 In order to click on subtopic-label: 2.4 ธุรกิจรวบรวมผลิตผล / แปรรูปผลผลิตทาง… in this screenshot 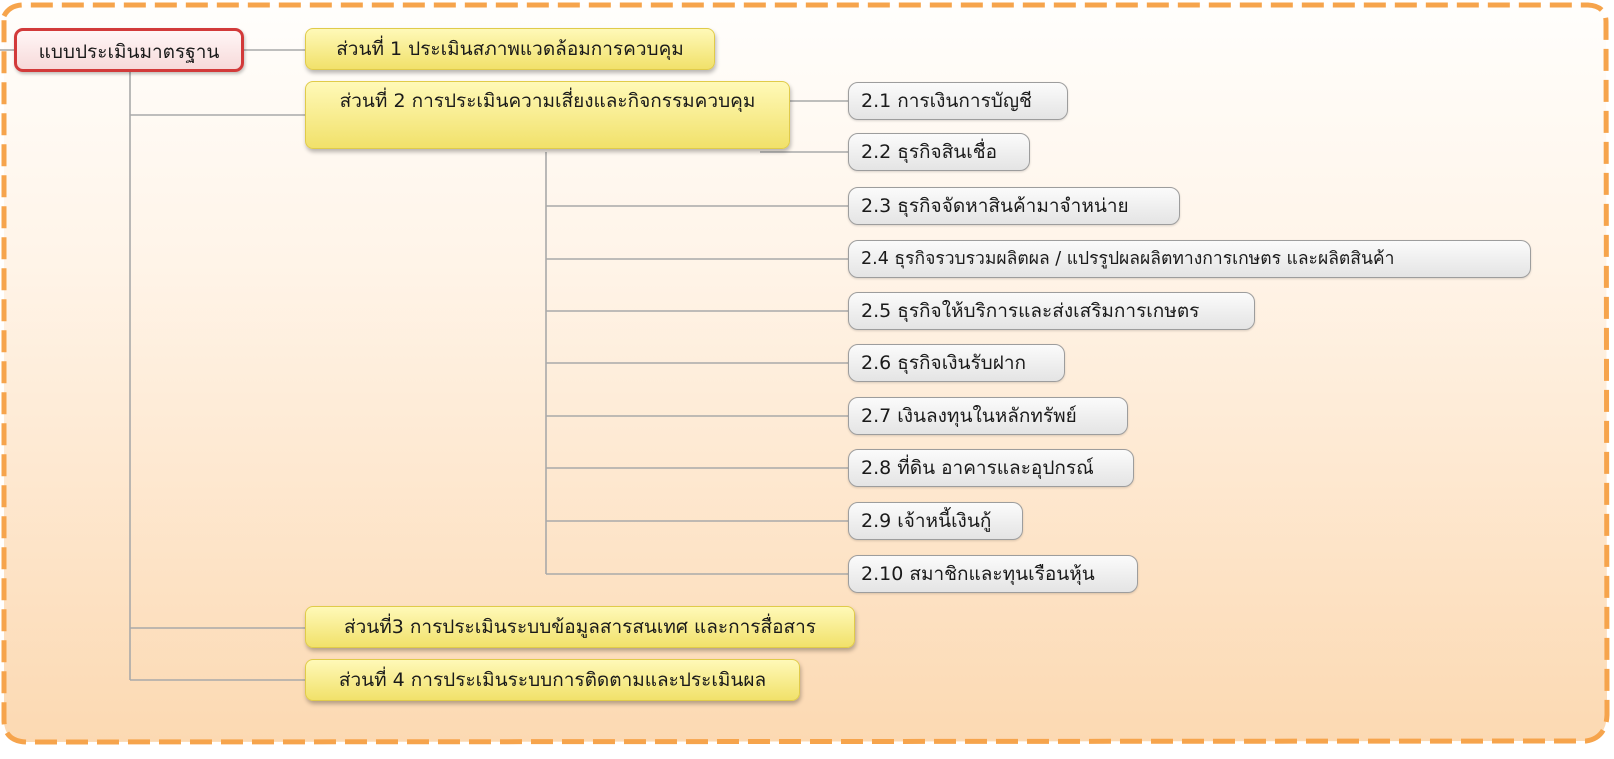, I will do `click(1128, 259)`.